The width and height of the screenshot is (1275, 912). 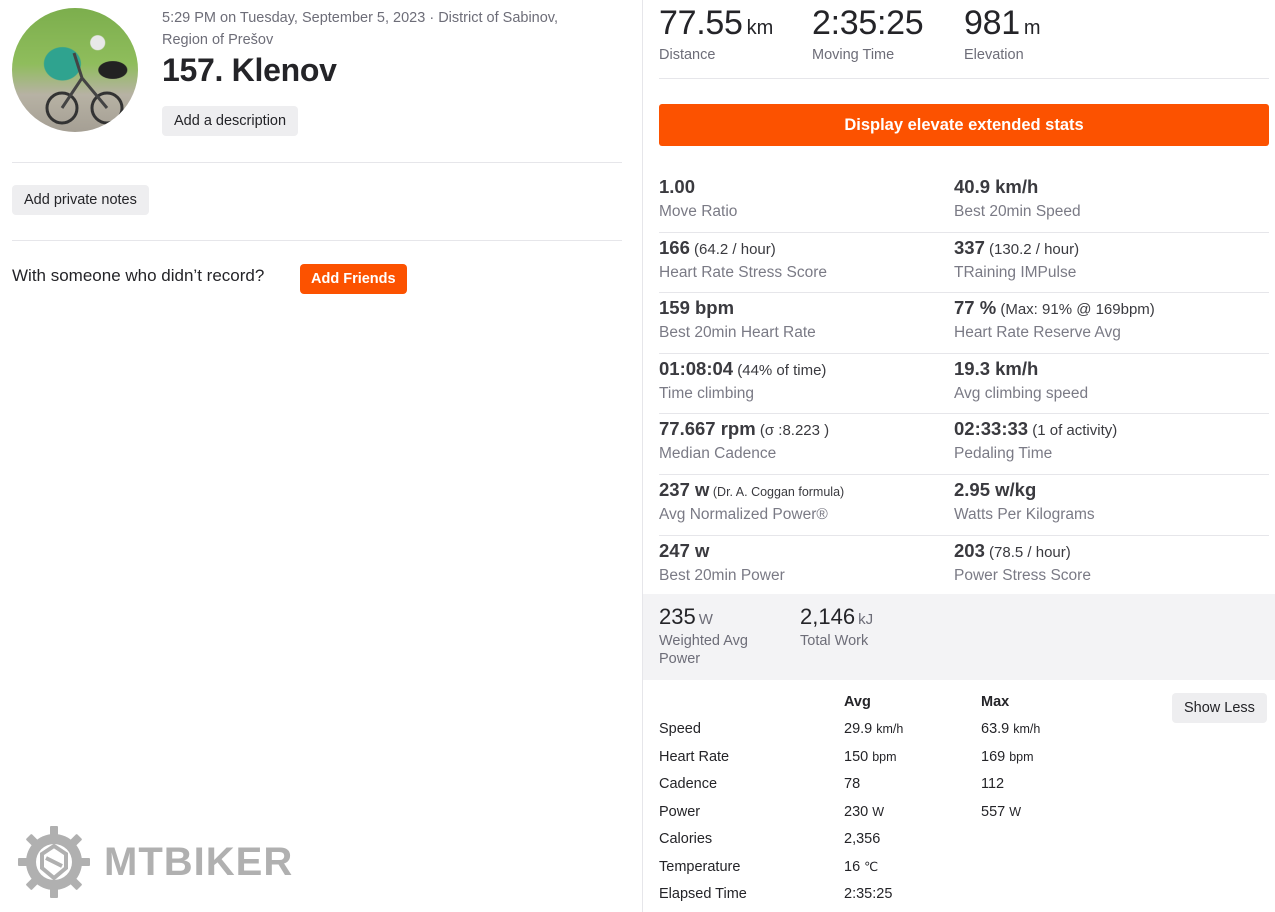 I want to click on row-avg: 16 ℃, so click(x=861, y=867).